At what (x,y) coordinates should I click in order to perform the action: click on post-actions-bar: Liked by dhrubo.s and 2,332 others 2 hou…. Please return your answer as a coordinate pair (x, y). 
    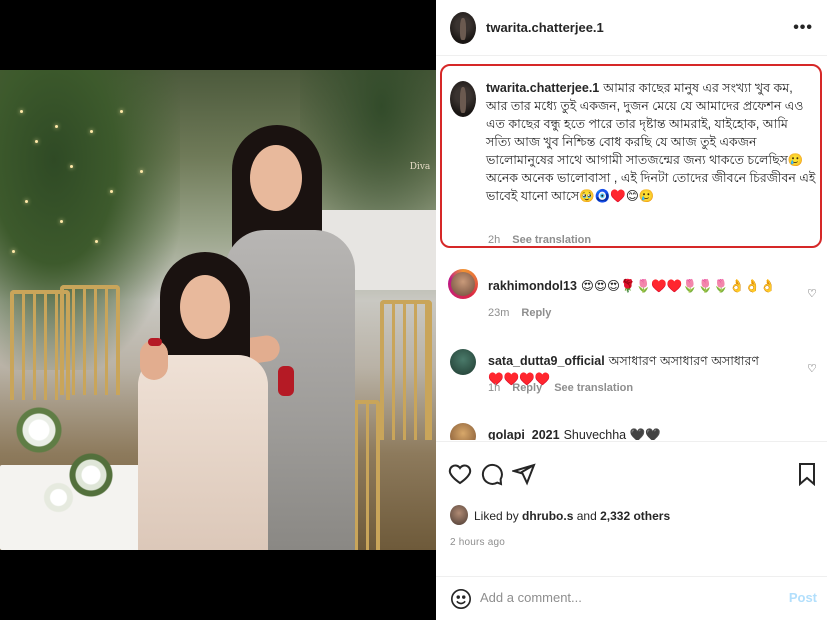
    Looking at the image, I should click on (631, 530).